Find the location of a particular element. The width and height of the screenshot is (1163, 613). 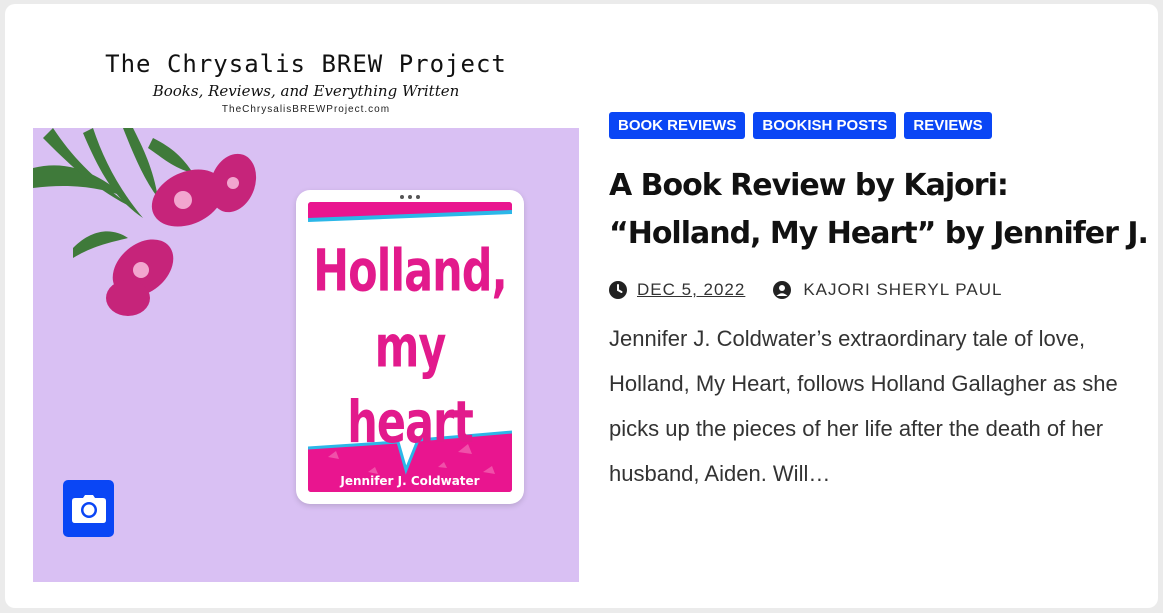

logo-url: TheChrysalisBREWProject.com is located at coordinates (306, 109).